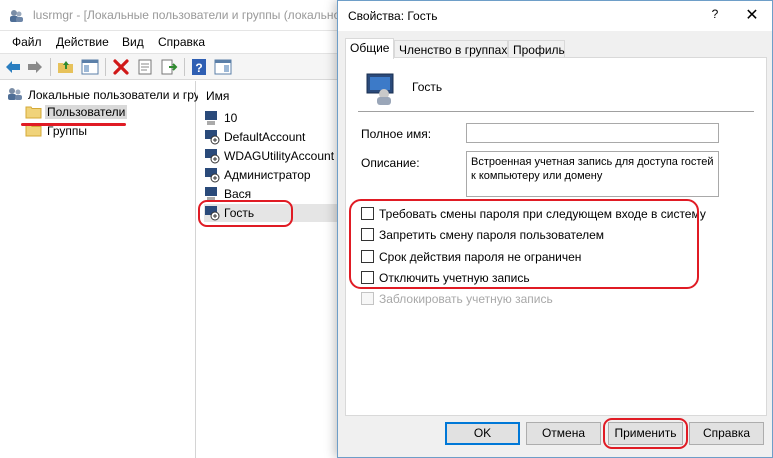  Describe the element at coordinates (393, 16) in the screenshot. I see `dialog-title: Свойства: Гость` at that location.